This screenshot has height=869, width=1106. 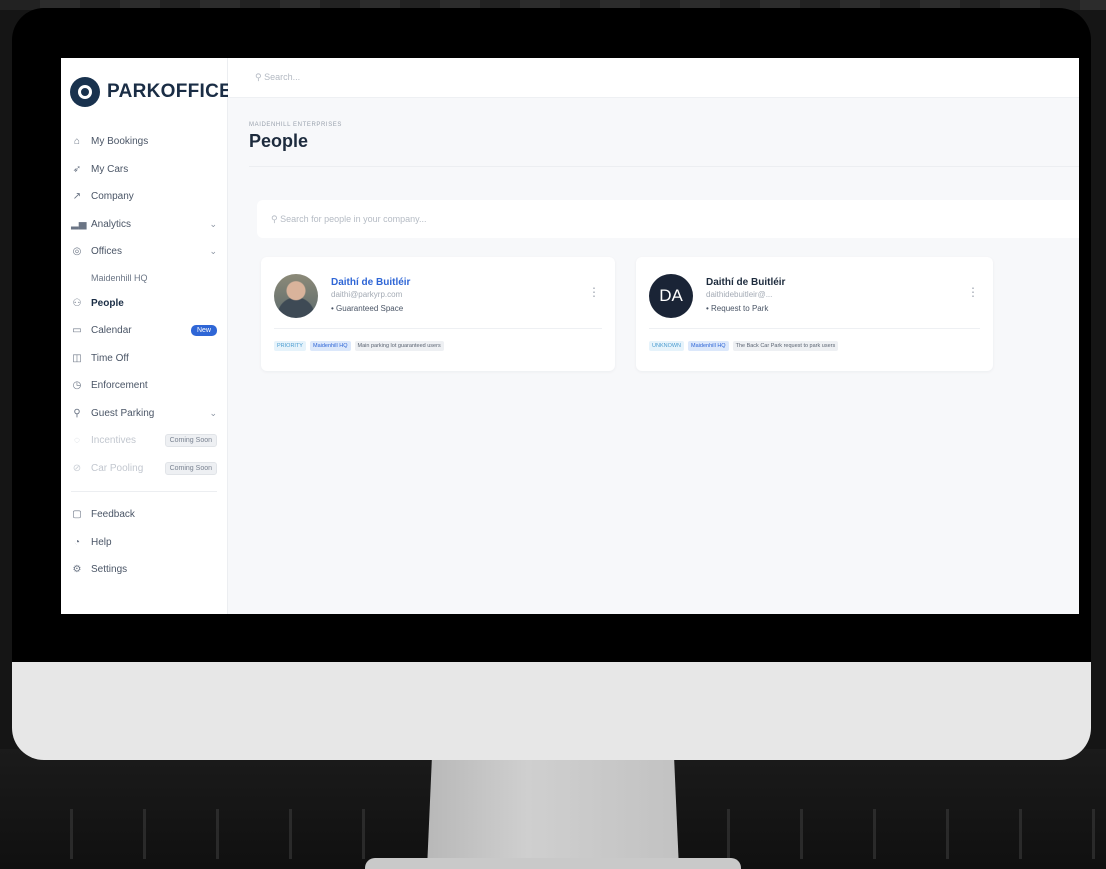 I want to click on page-title: People, so click(x=279, y=141).